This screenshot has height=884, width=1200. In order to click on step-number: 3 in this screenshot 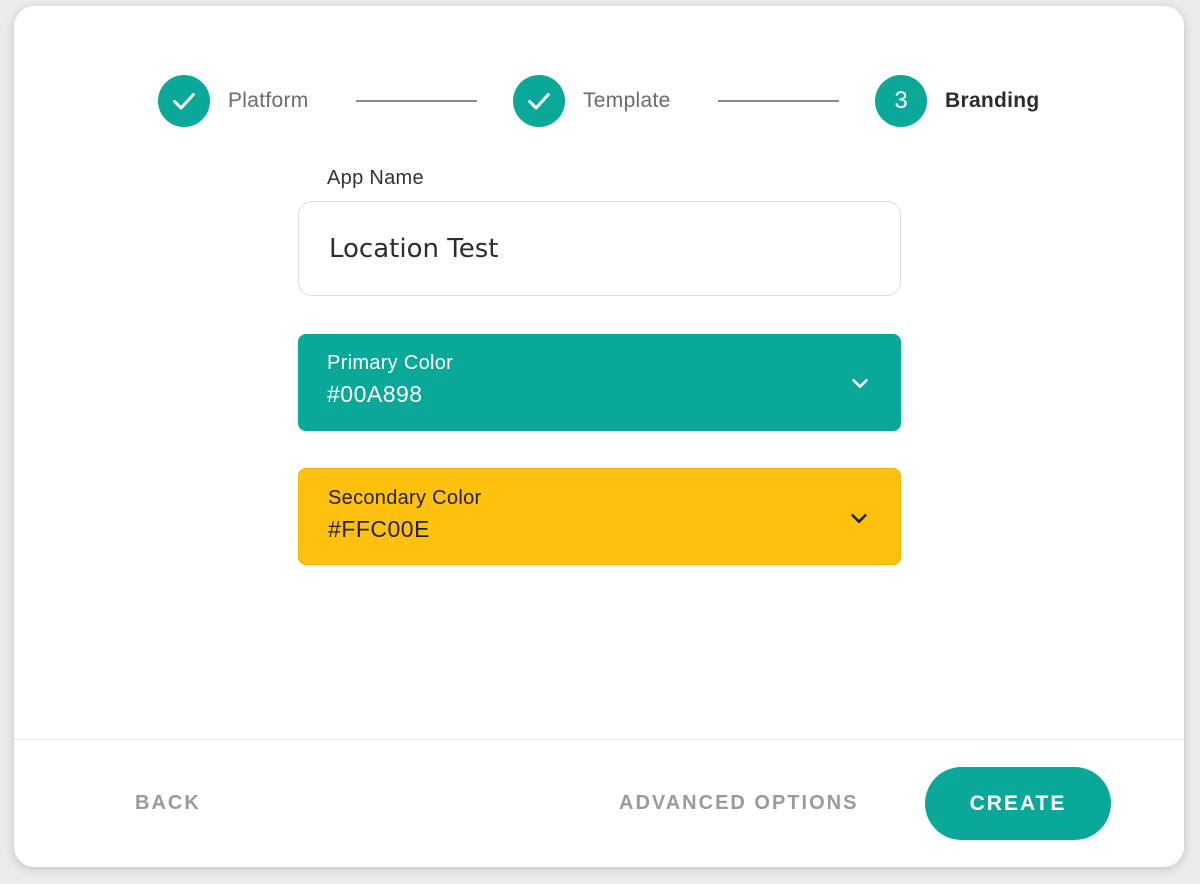, I will do `click(901, 100)`.